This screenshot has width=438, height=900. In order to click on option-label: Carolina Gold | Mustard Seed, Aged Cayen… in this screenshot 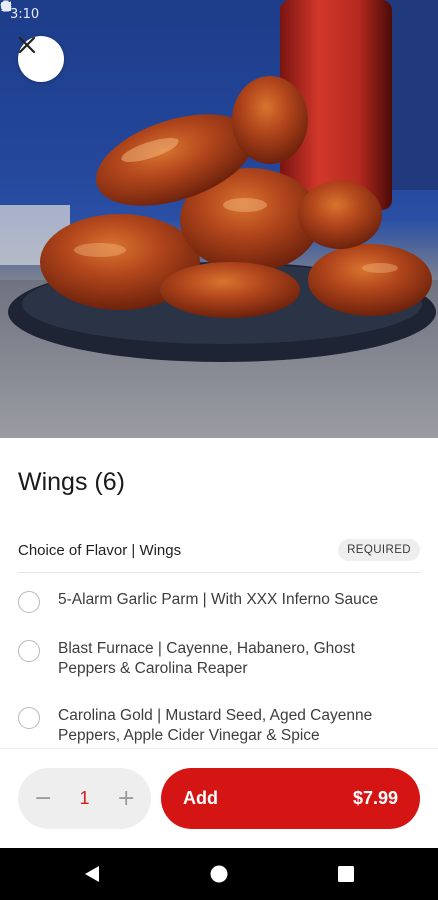, I will do `click(215, 725)`.